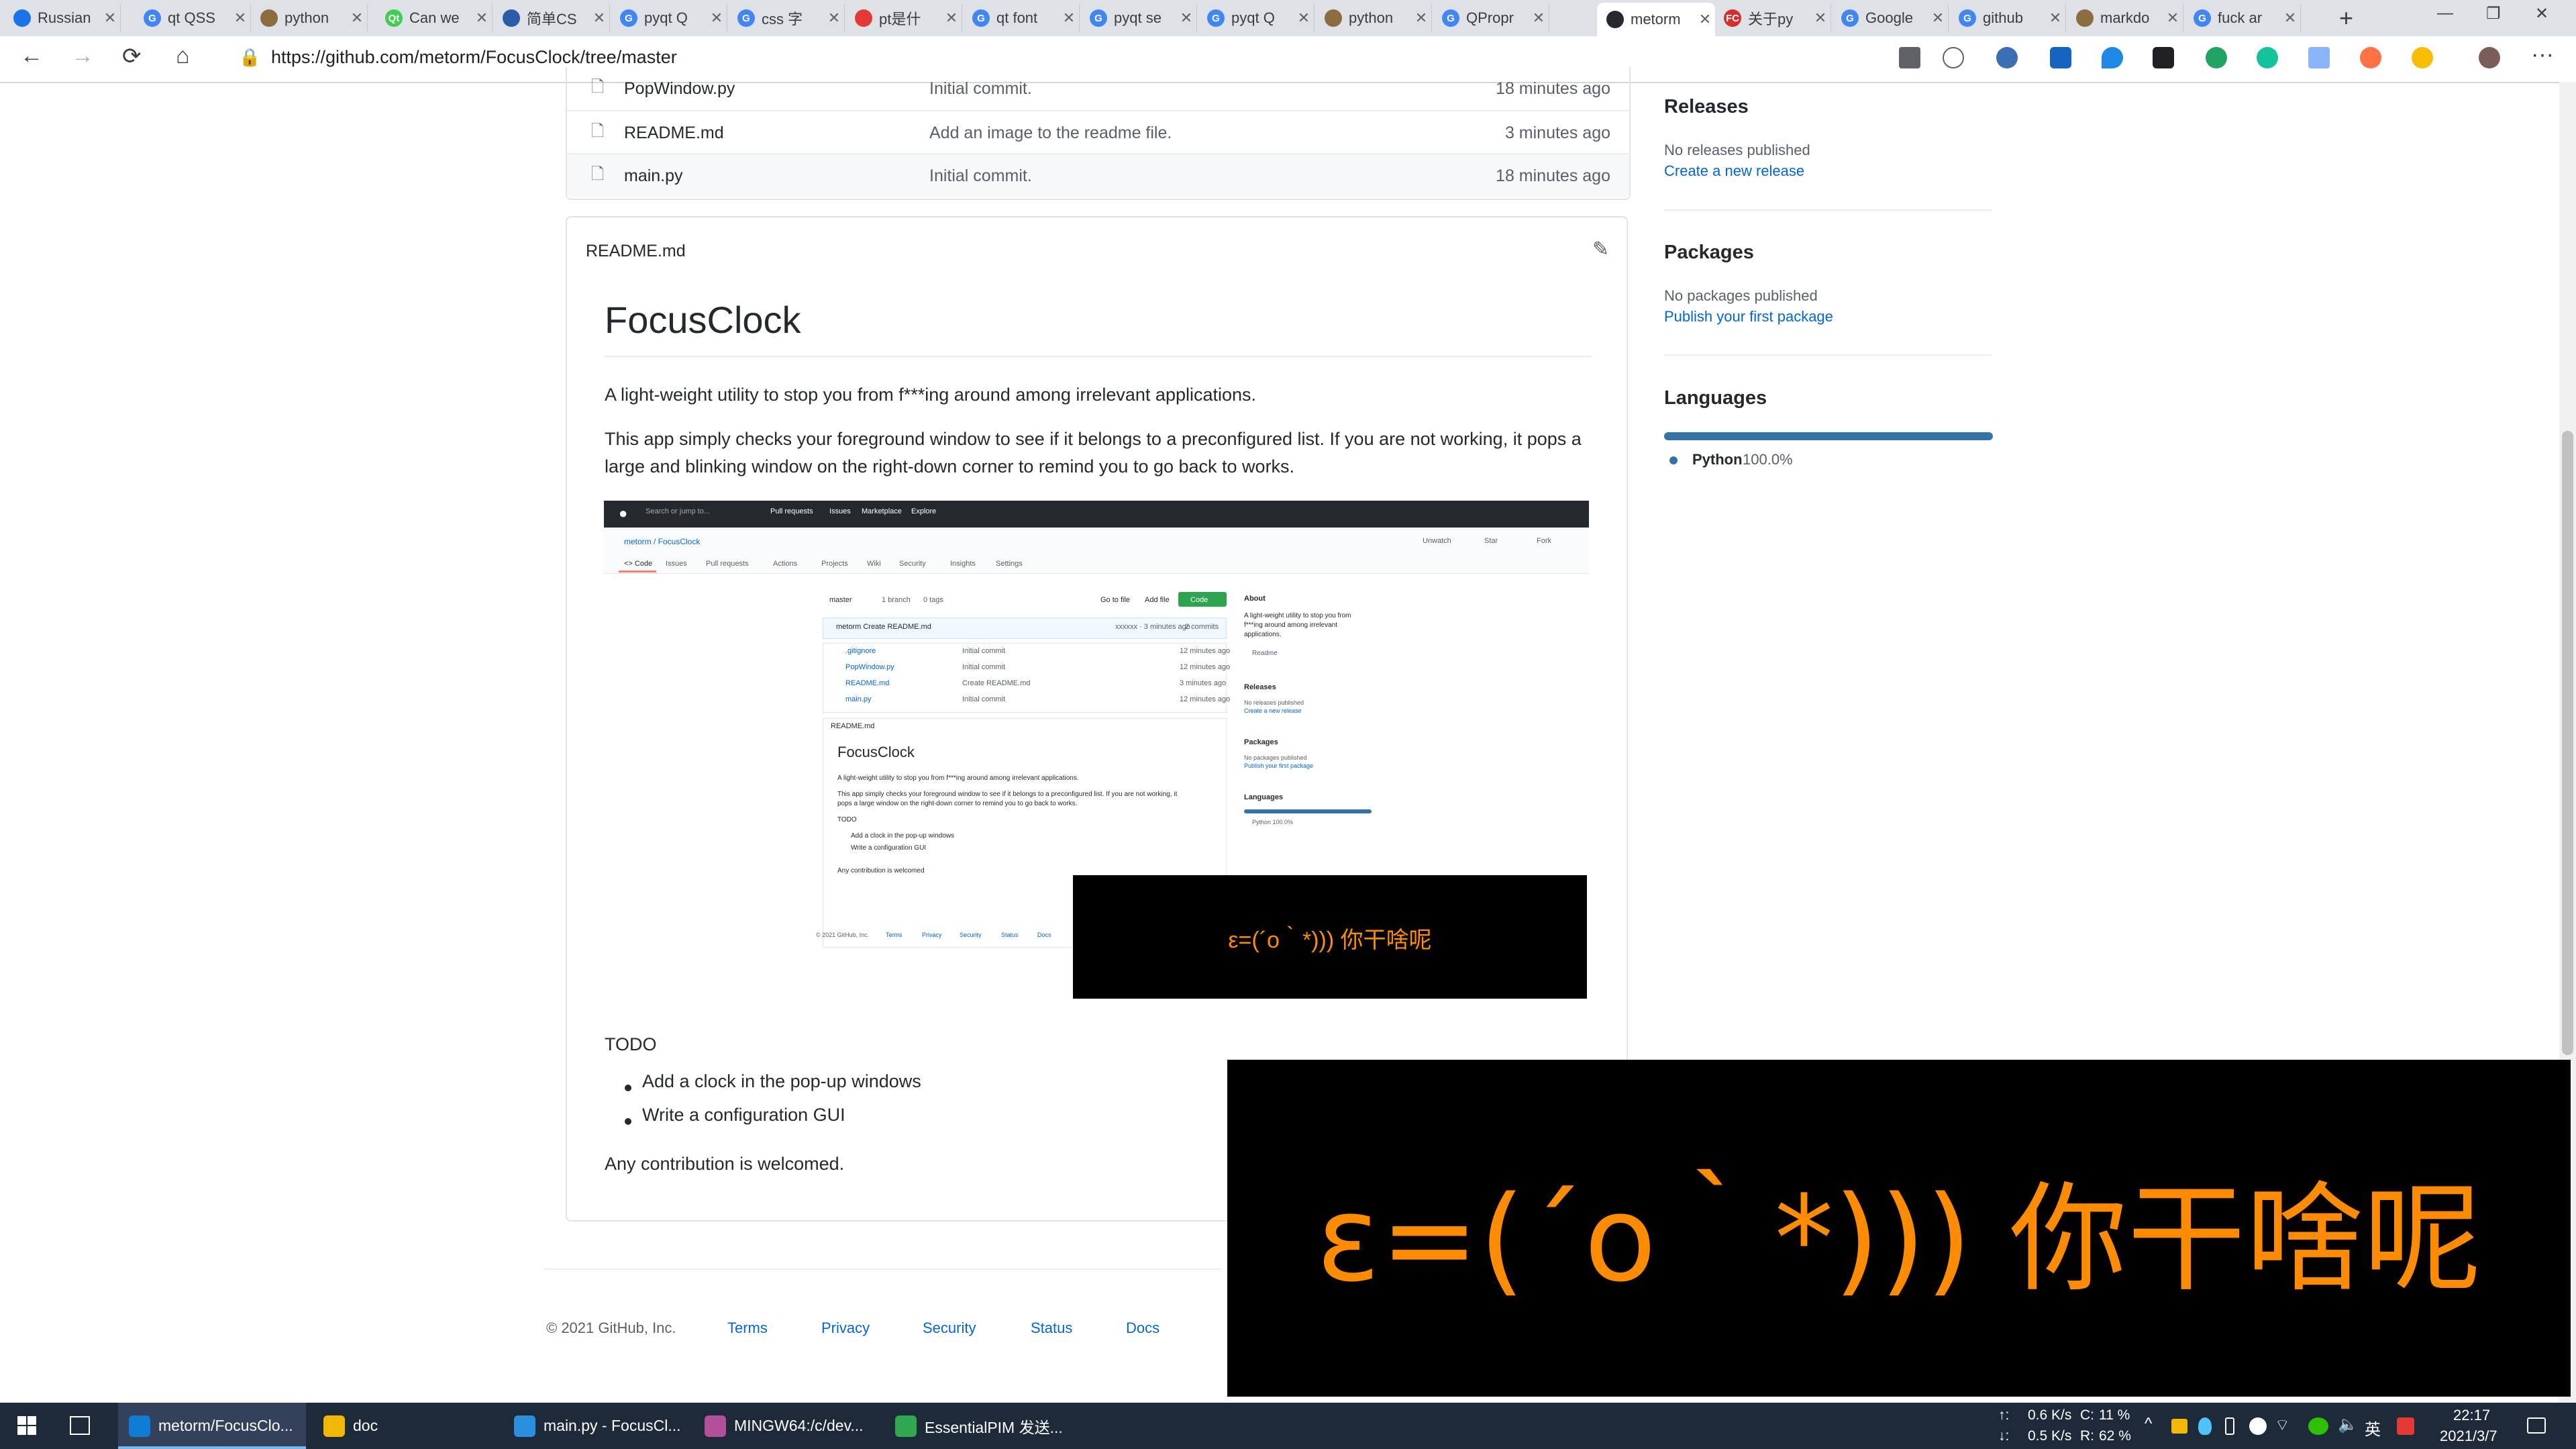  What do you see at coordinates (2282, 1425) in the screenshot?
I see `wifi-icon: ⌔` at bounding box center [2282, 1425].